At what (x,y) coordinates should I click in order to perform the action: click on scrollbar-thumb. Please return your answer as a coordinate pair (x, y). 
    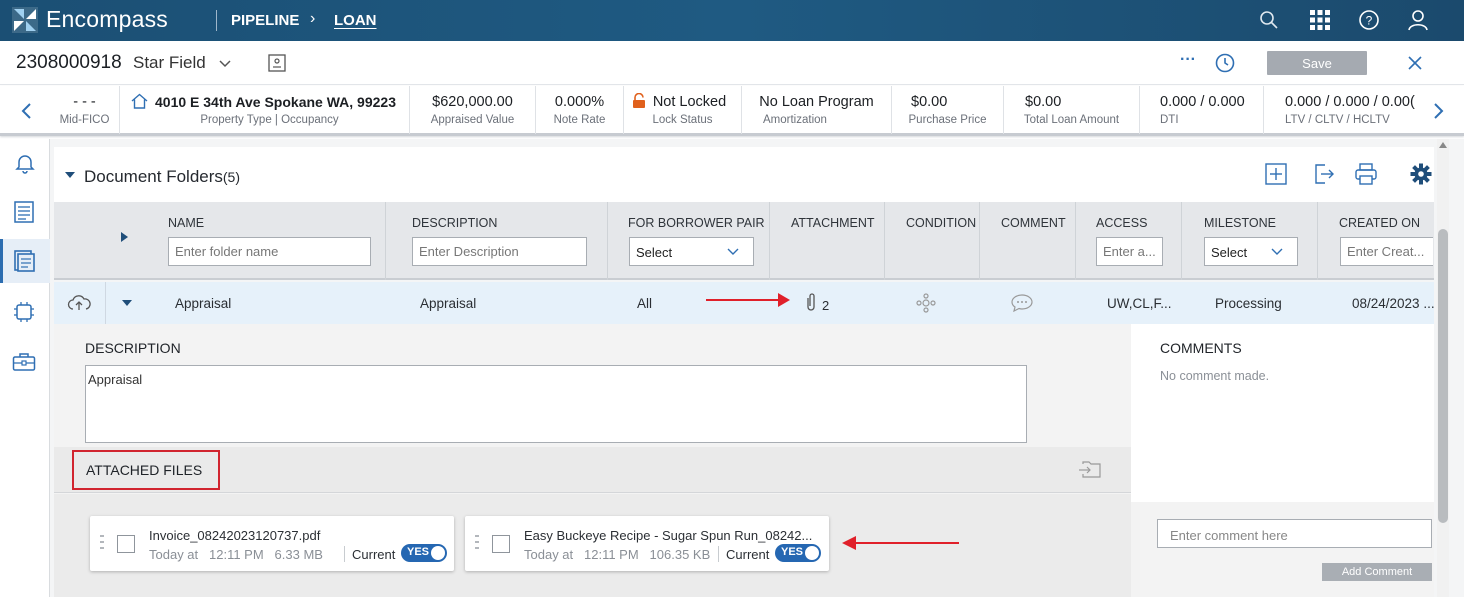
    Looking at the image, I should click on (1443, 376).